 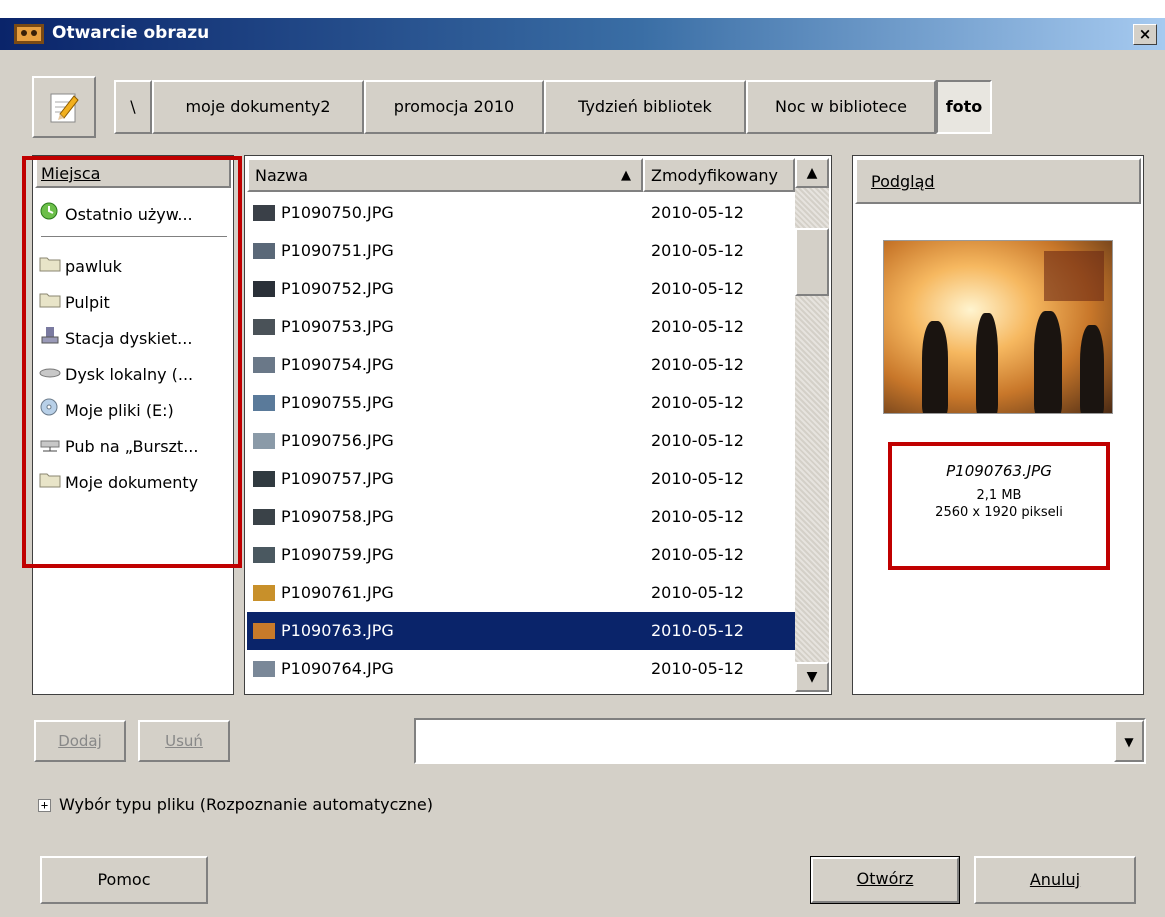 What do you see at coordinates (841, 107) in the screenshot?
I see `path-crumb-noc-w-bibliotece: Noc w bibliotece` at bounding box center [841, 107].